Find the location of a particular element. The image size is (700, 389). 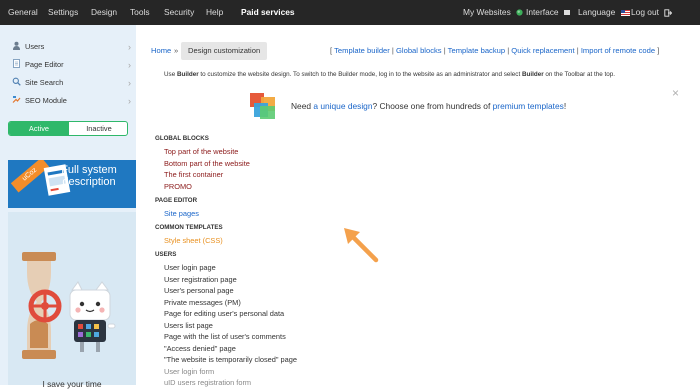

sidebar-item-seo-module: SEO Module › is located at coordinates (68, 101).